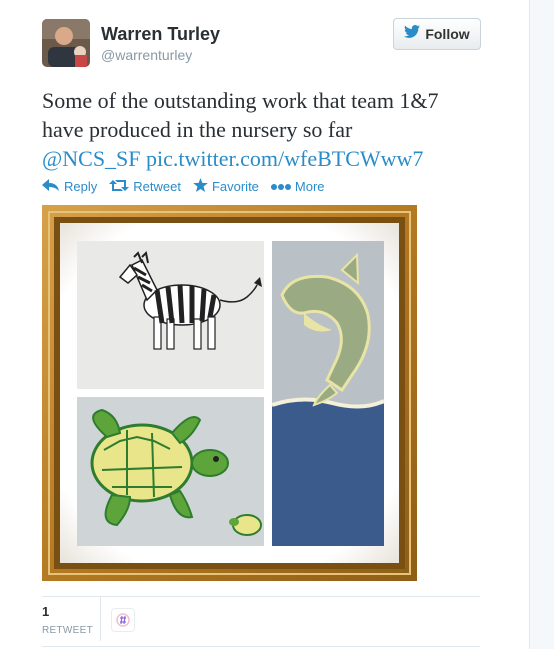 This screenshot has width=554, height=649. What do you see at coordinates (51, 186) in the screenshot?
I see `reply-icon` at bounding box center [51, 186].